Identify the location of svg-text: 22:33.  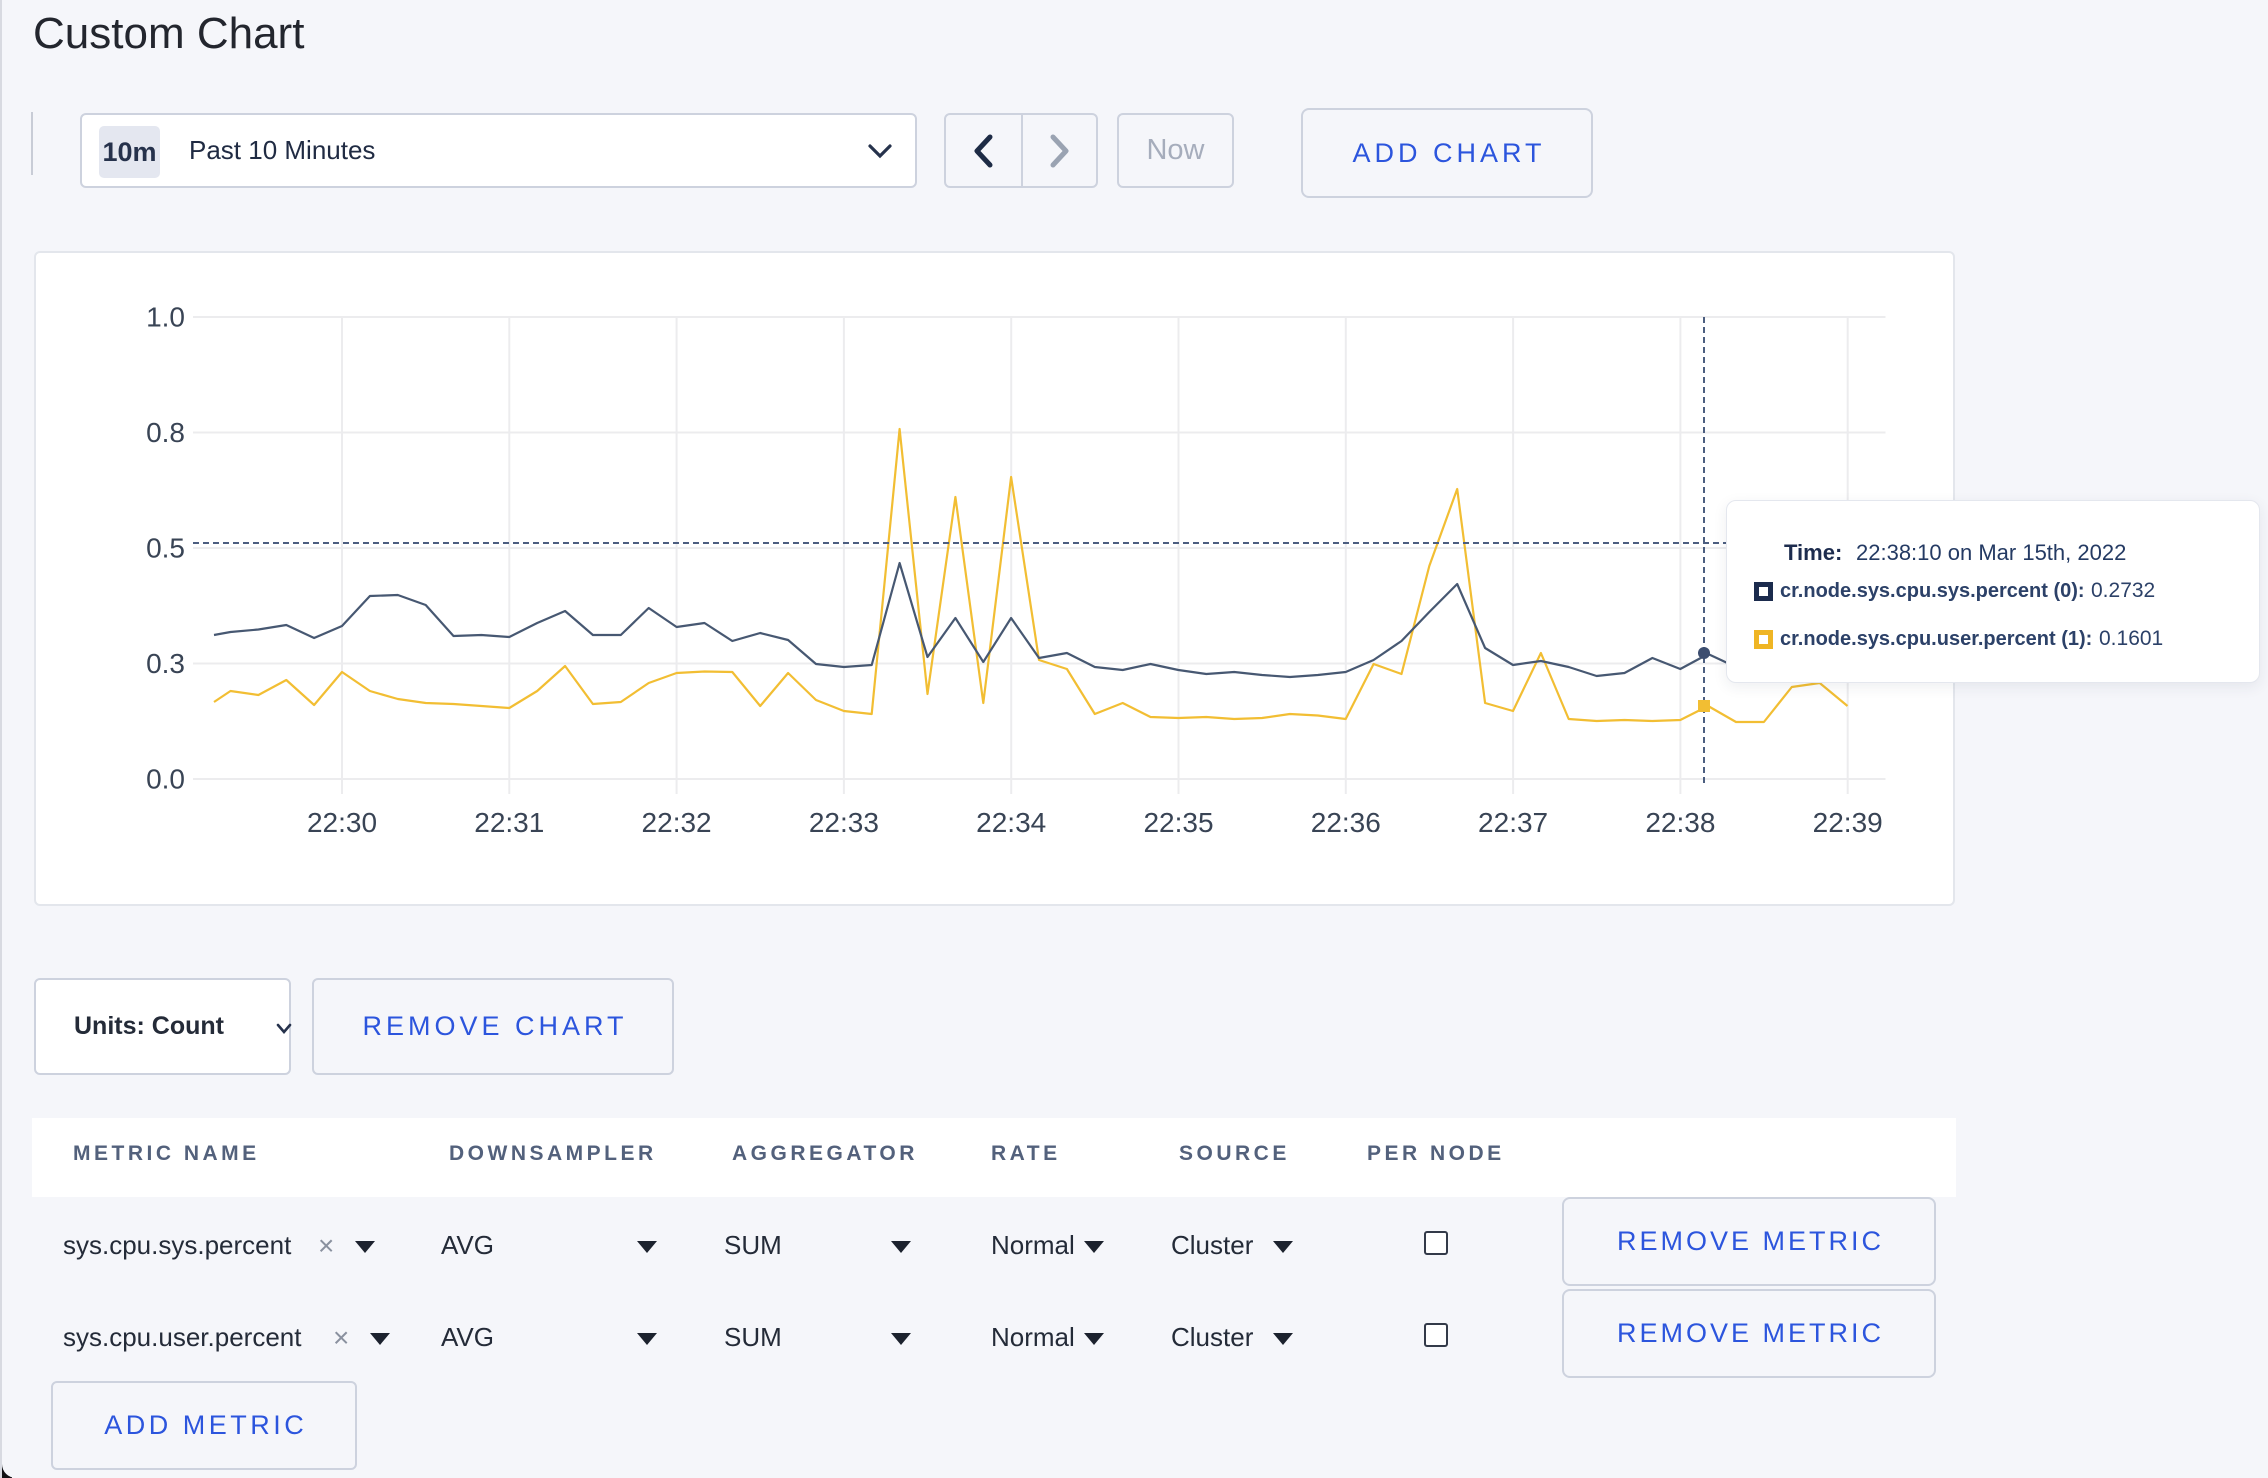
(844, 822).